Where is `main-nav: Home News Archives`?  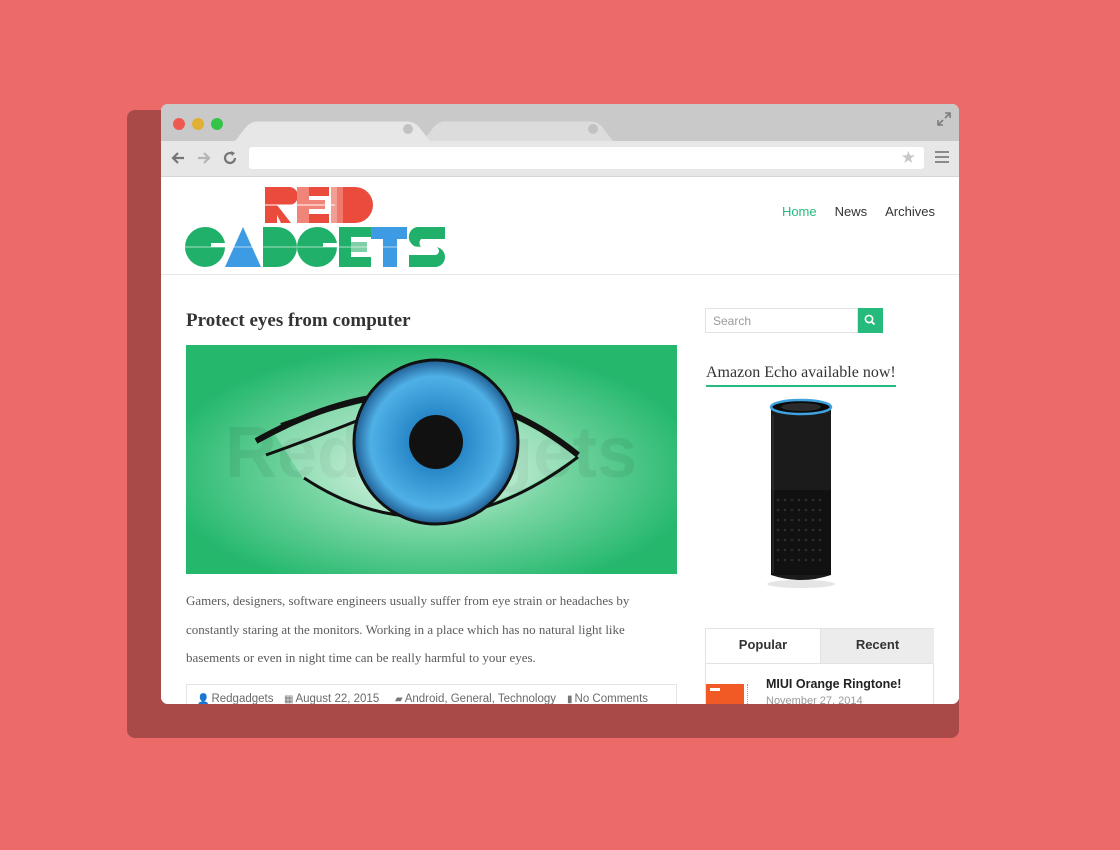
main-nav: Home News Archives is located at coordinates (858, 211).